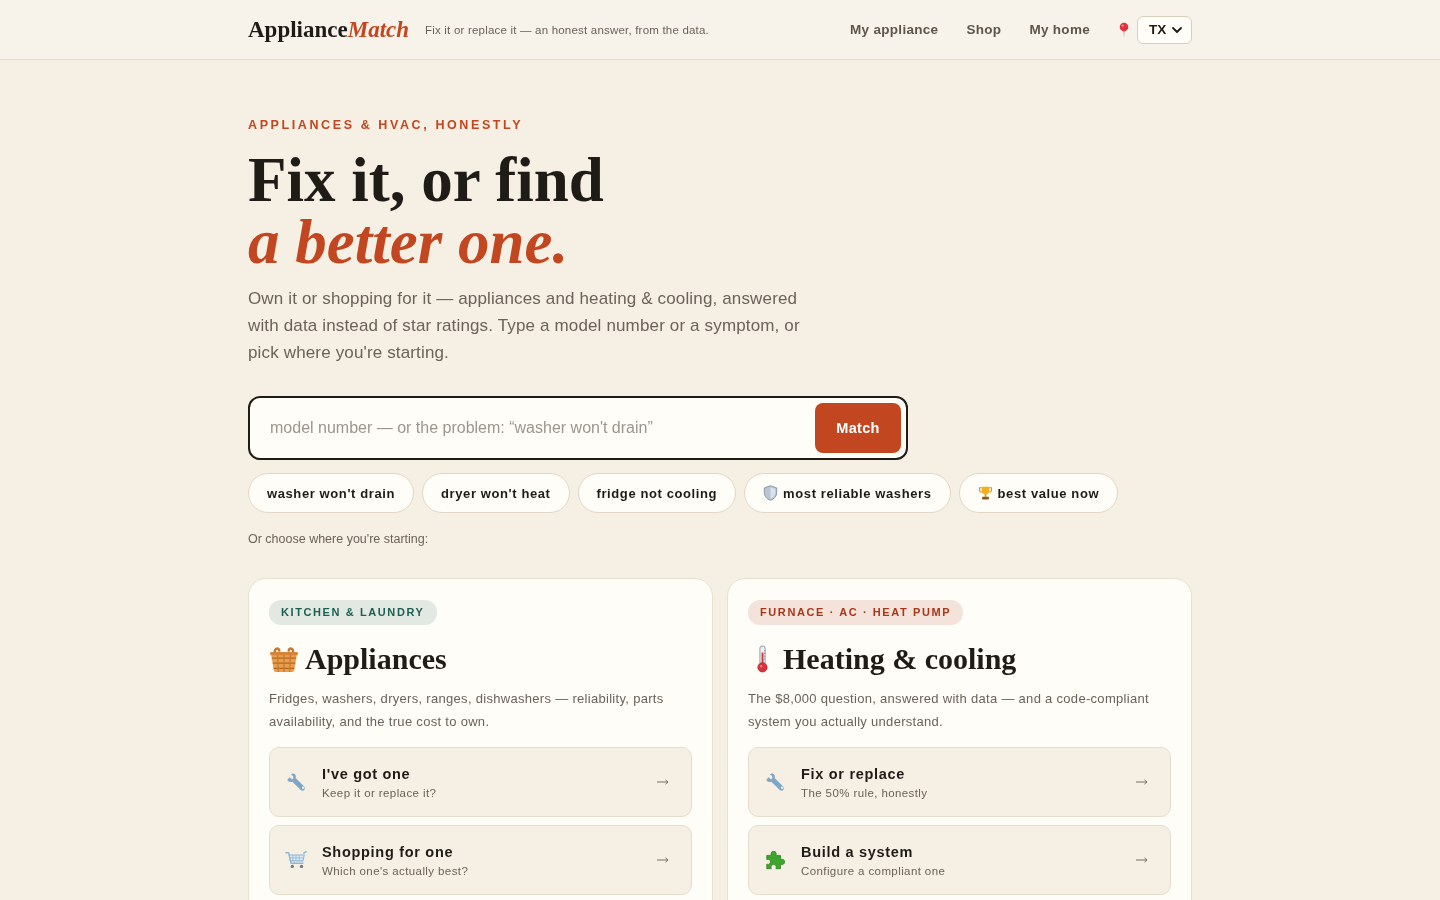  Describe the element at coordinates (496, 493) in the screenshot. I see `suggestion-chip: dryer won't heat` at that location.